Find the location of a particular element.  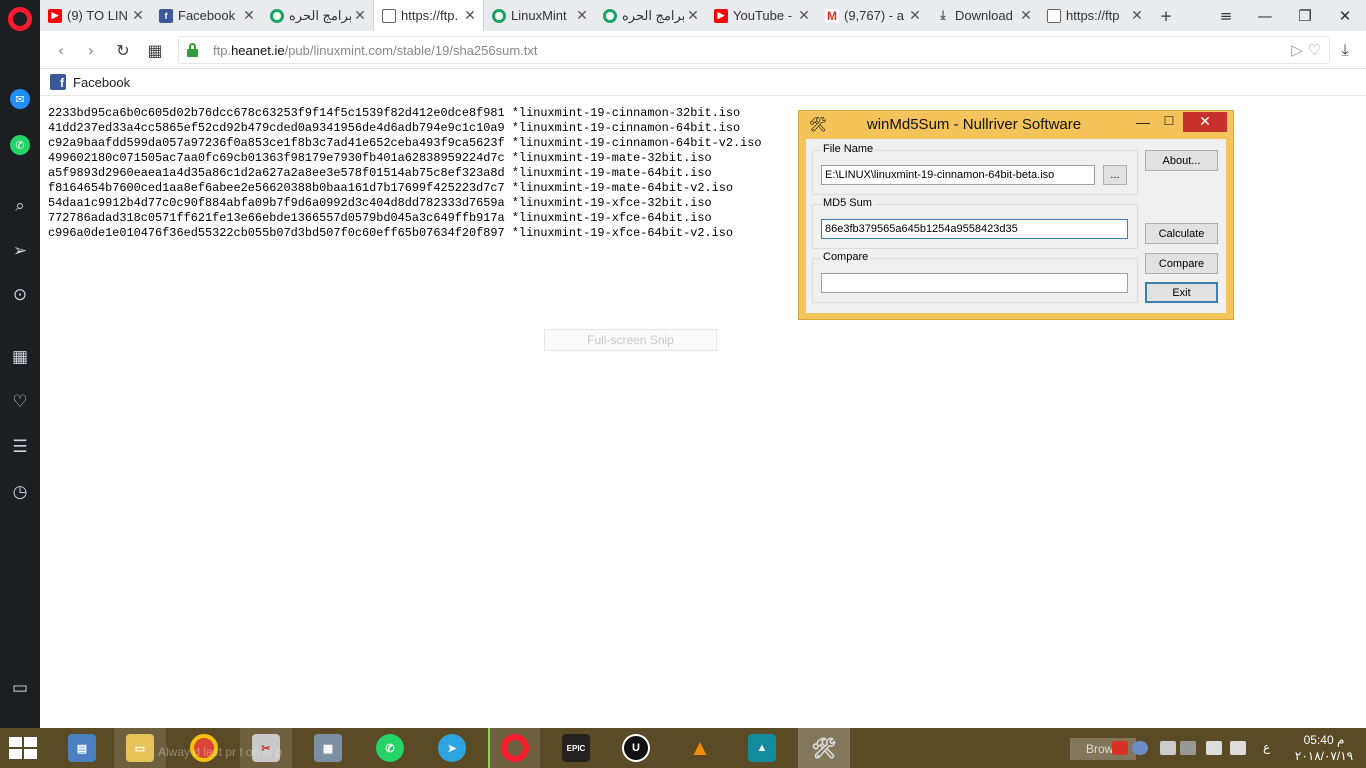

epic-games-icon: EPIC is located at coordinates (576, 748).